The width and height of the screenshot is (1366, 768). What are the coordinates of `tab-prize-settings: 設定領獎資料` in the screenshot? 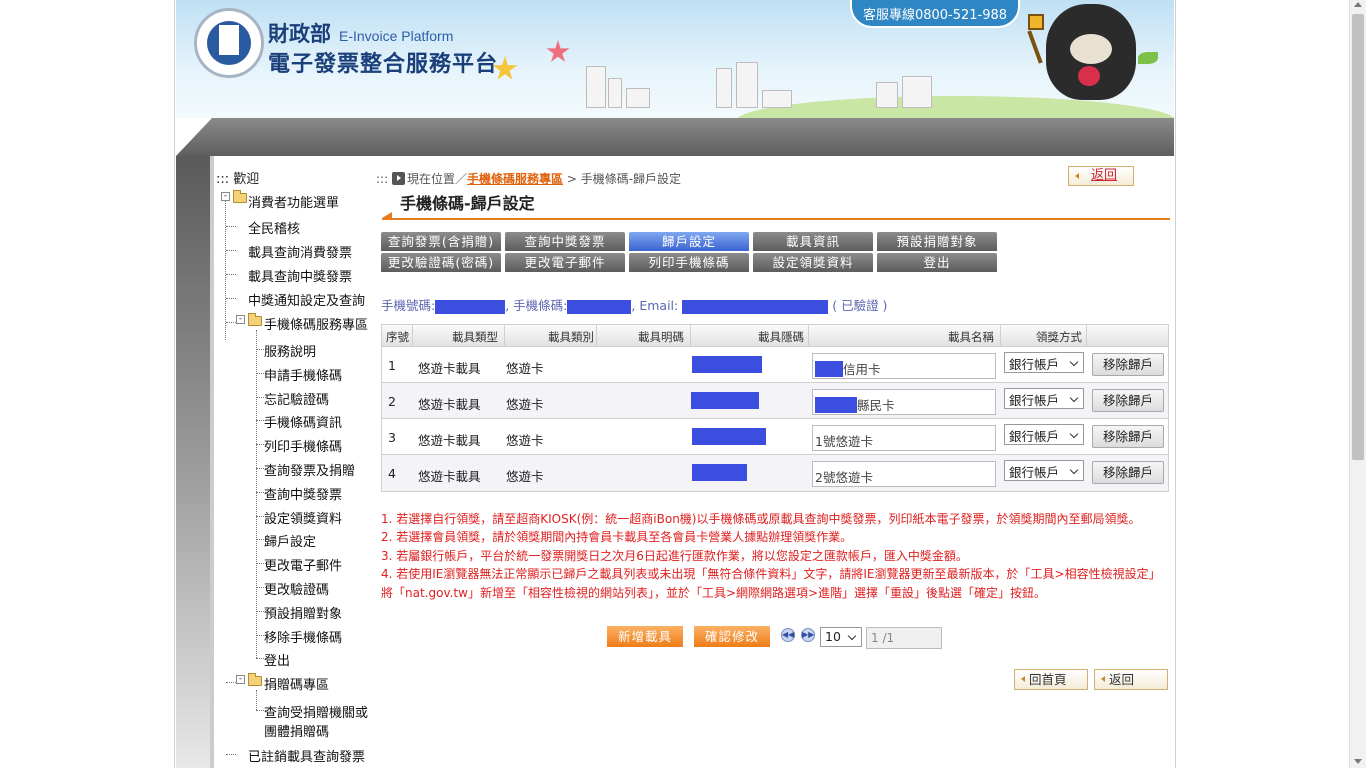 It's located at (813, 262).